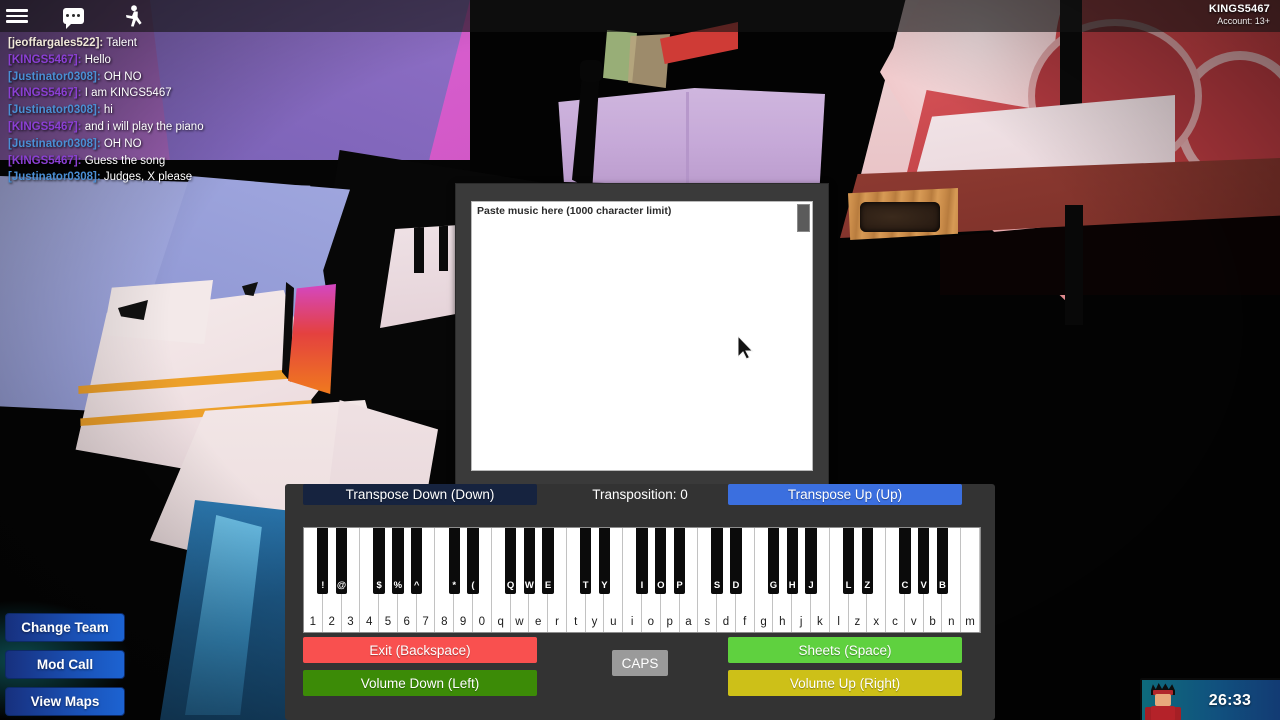 The height and width of the screenshot is (720, 1280). I want to click on person-emote-icon, so click(133, 16).